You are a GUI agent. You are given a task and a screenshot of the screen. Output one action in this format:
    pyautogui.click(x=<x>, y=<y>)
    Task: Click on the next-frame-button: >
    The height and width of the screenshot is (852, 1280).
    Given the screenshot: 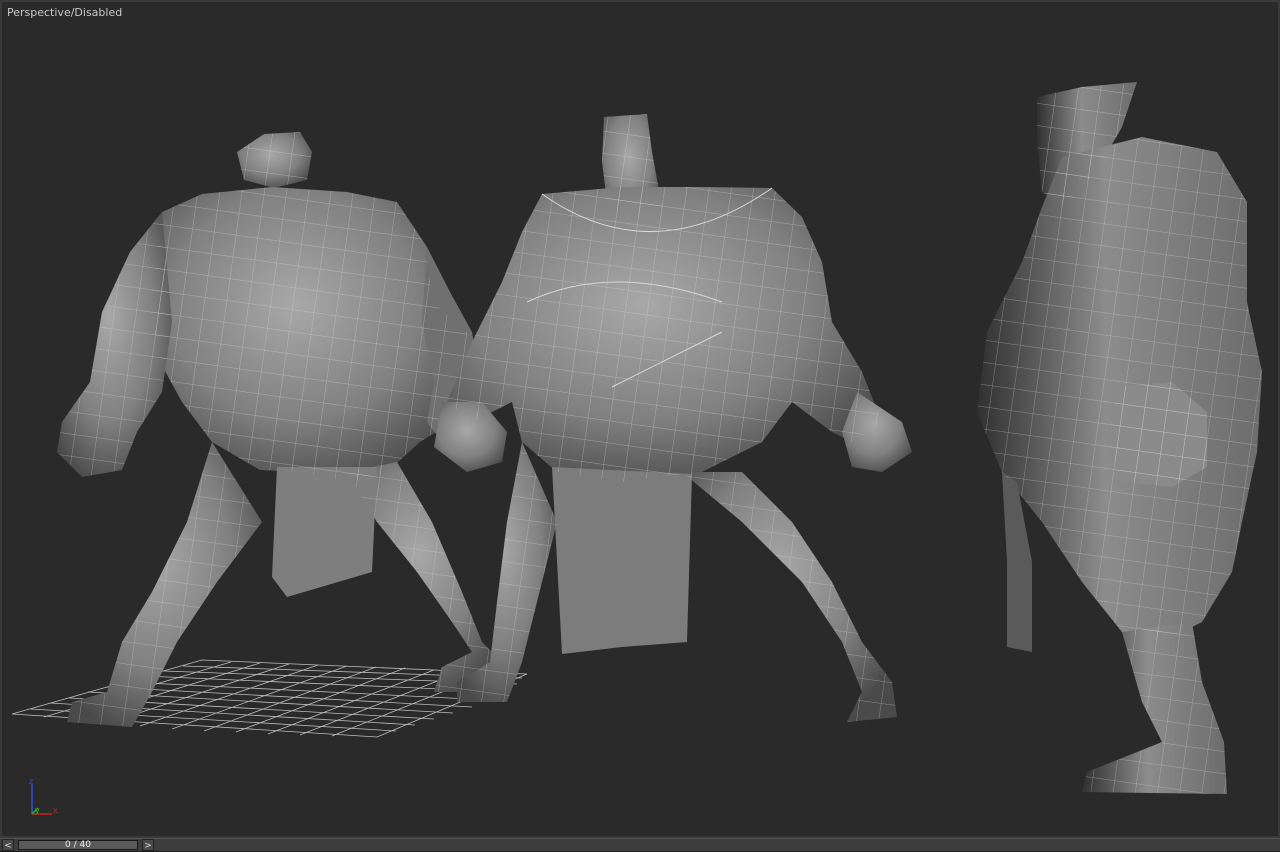 What is the action you would take?
    pyautogui.click(x=148, y=845)
    